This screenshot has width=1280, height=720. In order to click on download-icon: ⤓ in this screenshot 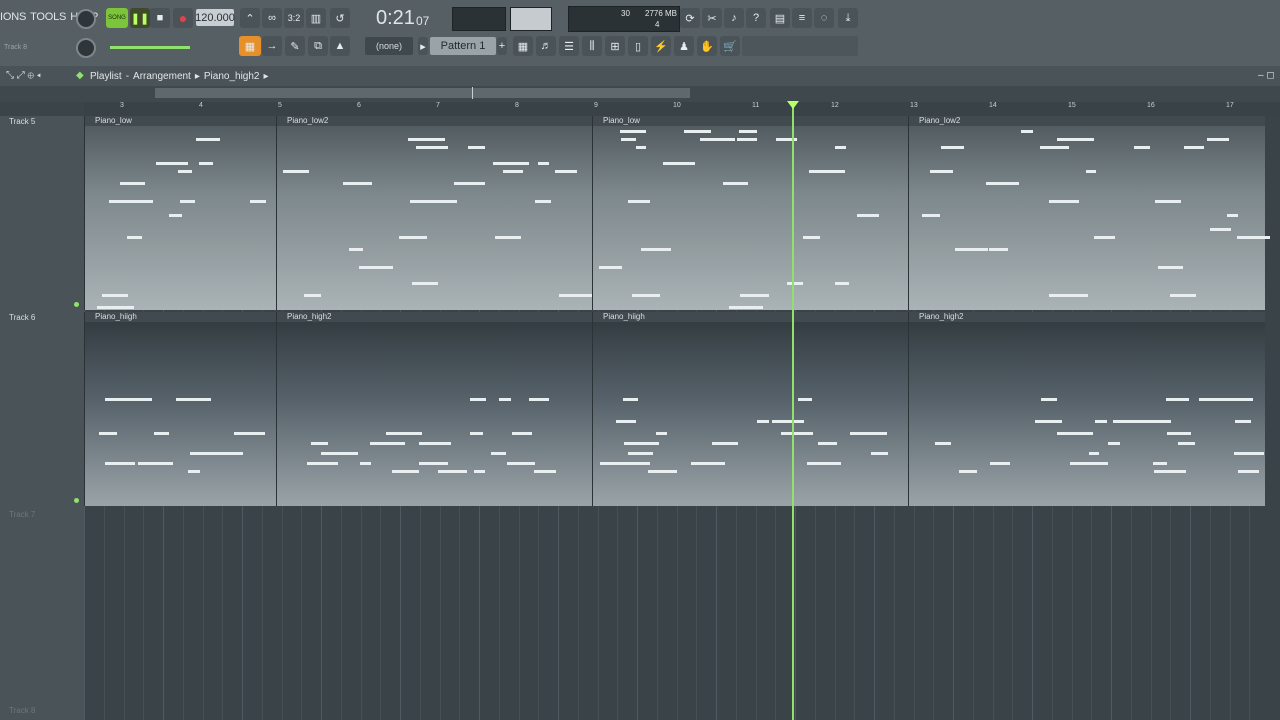, I will do `click(848, 18)`.